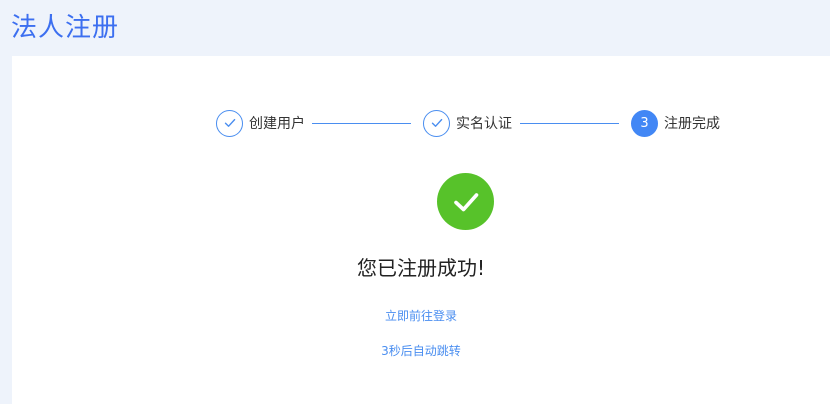 The image size is (830, 404). I want to click on auto-redirect-link: 3秒后自动跳转, so click(421, 350).